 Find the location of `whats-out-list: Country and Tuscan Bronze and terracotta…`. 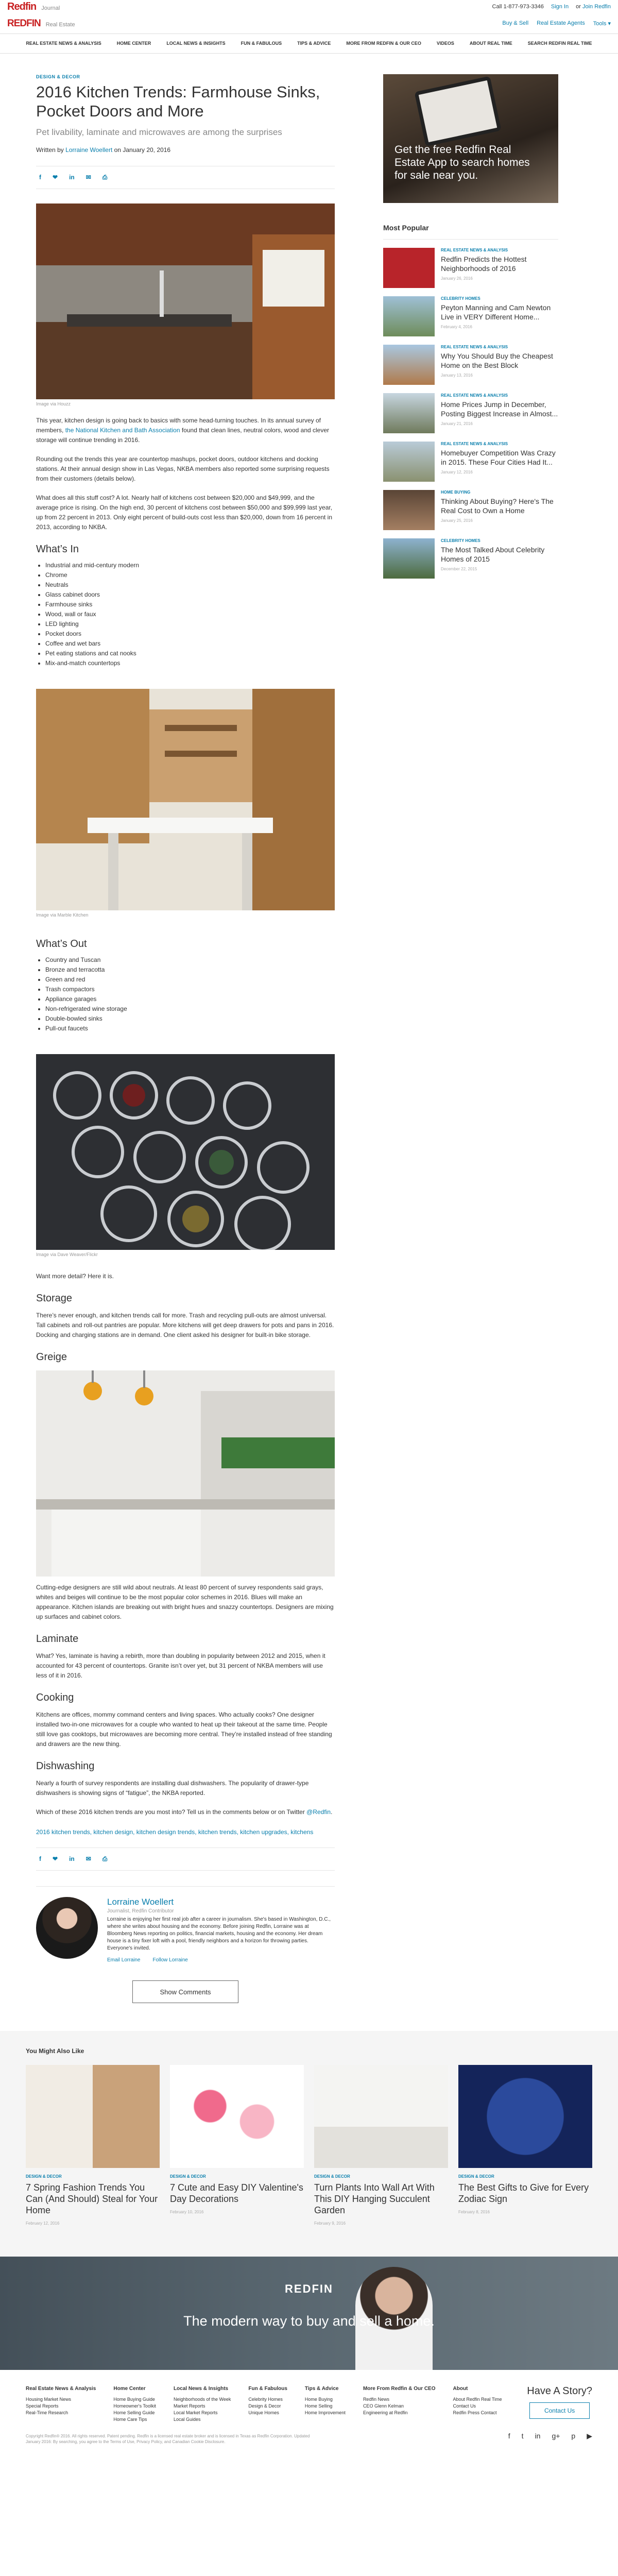

whats-out-list: Country and Tuscan Bronze and terracotta… is located at coordinates (185, 994).